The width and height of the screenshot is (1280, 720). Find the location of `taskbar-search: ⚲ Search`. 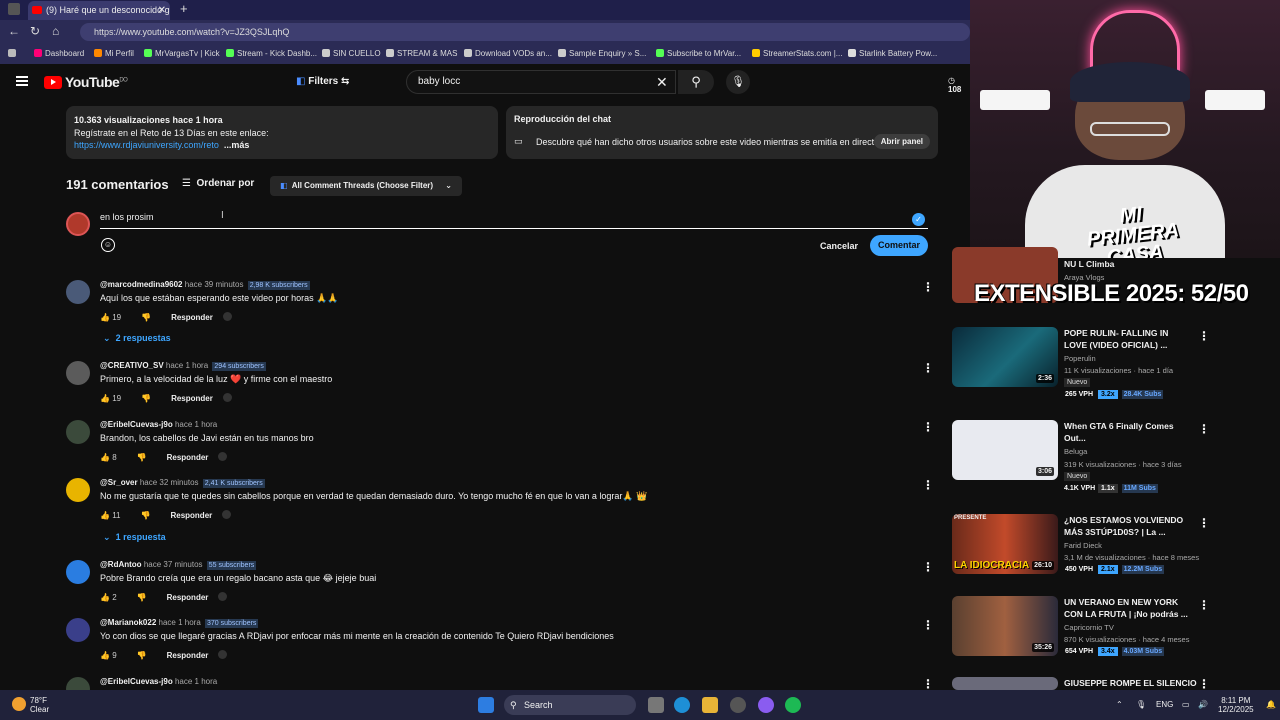

taskbar-search: ⚲ Search is located at coordinates (570, 705).